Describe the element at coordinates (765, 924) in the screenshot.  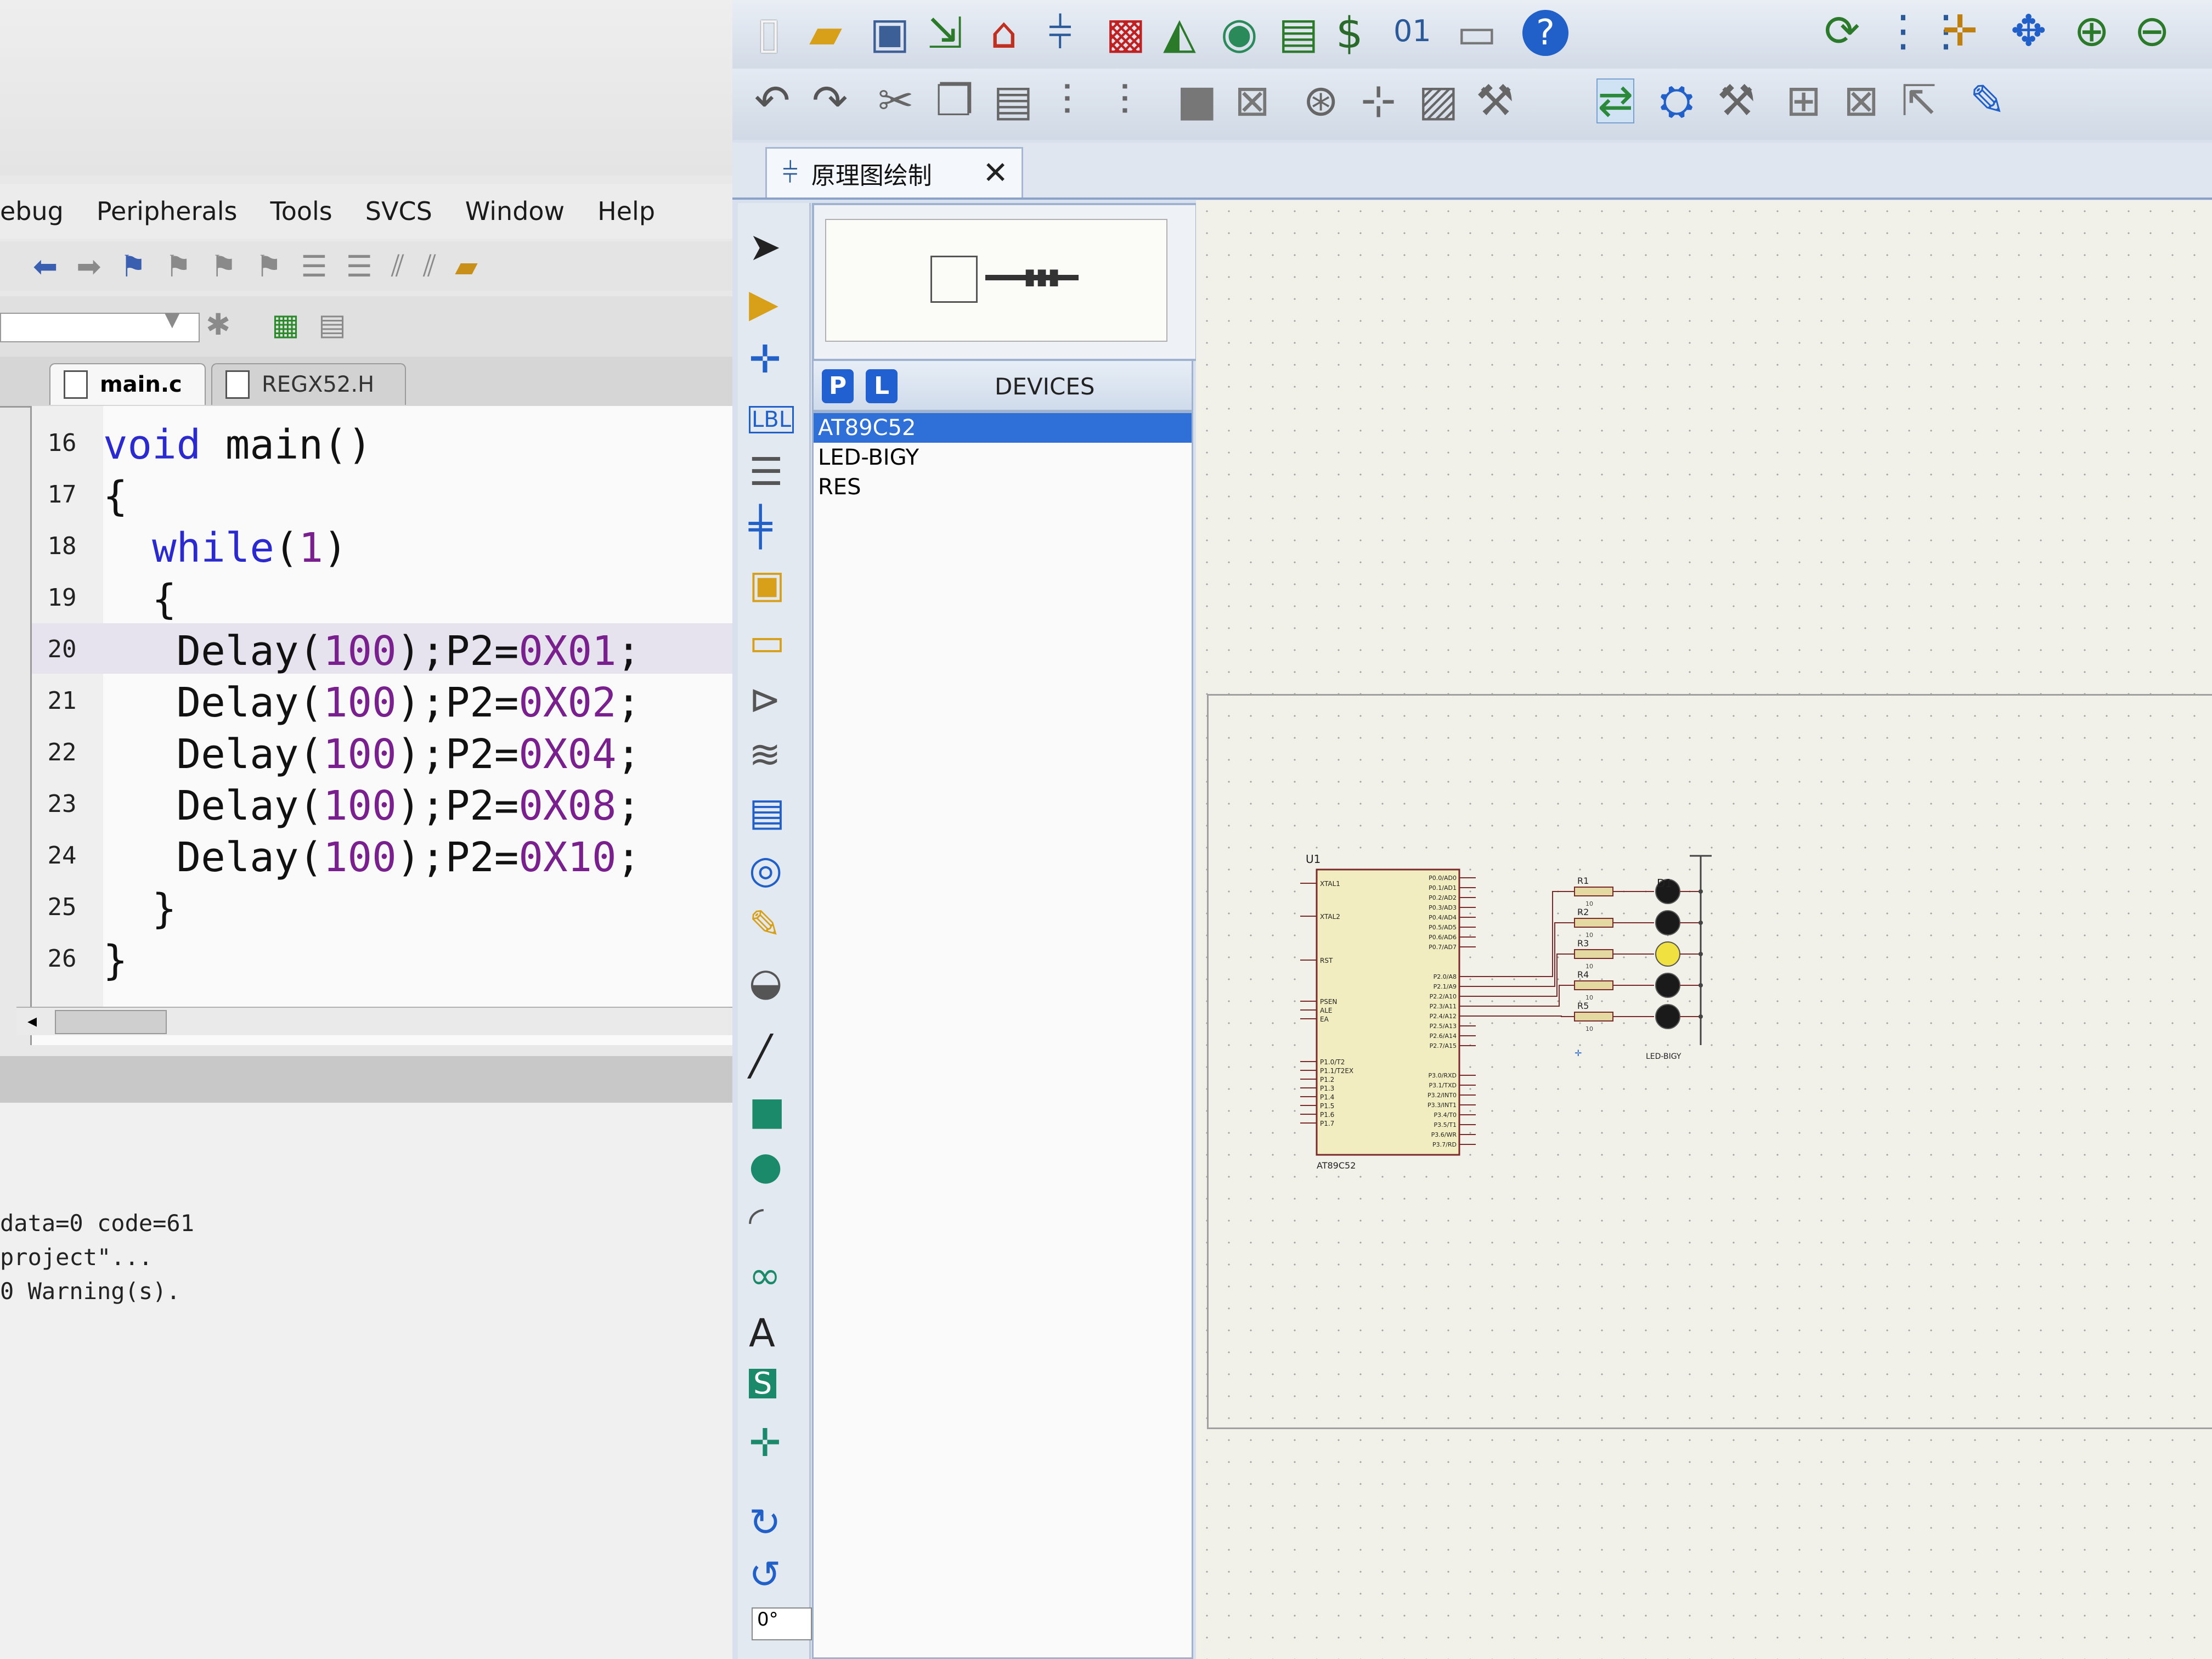
I see `voltage-probe-icon: ✎` at that location.